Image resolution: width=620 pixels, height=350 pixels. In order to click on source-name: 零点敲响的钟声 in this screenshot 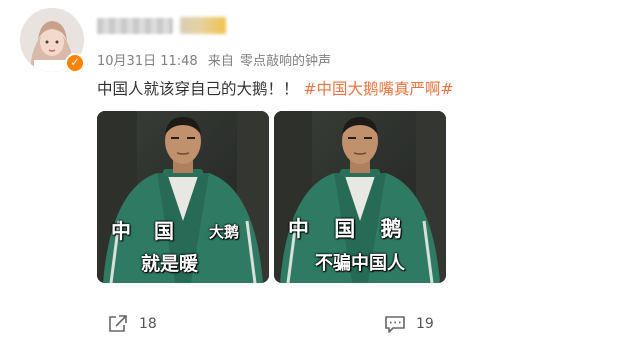, I will do `click(285, 61)`.